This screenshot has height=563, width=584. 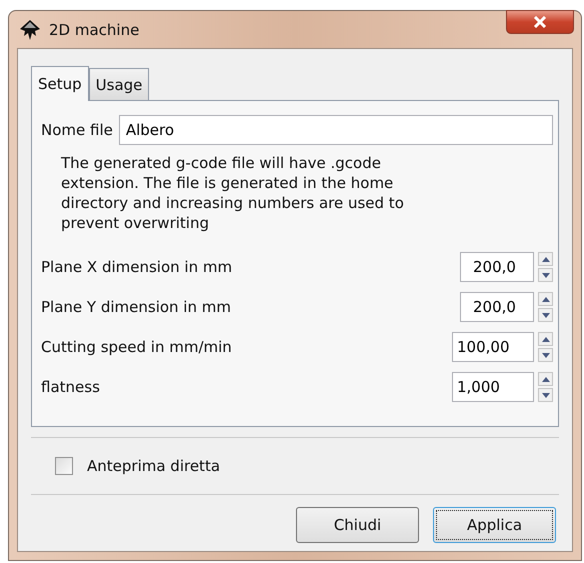 I want to click on checkbox-label: Anteprima diretta, so click(x=153, y=466).